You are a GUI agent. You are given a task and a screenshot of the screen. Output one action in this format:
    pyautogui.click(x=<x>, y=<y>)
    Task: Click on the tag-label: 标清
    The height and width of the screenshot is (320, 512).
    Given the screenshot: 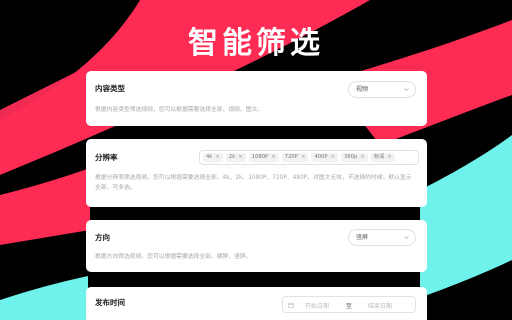 What is the action you would take?
    pyautogui.click(x=379, y=157)
    